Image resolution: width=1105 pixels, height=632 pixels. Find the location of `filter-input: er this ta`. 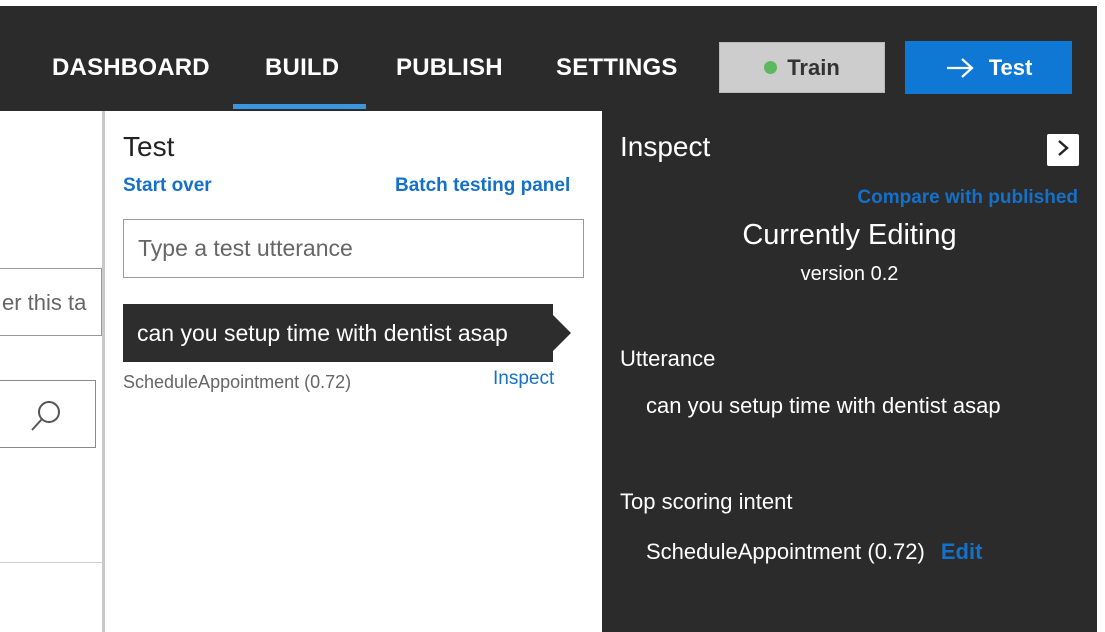

filter-input: er this ta is located at coordinates (51, 302).